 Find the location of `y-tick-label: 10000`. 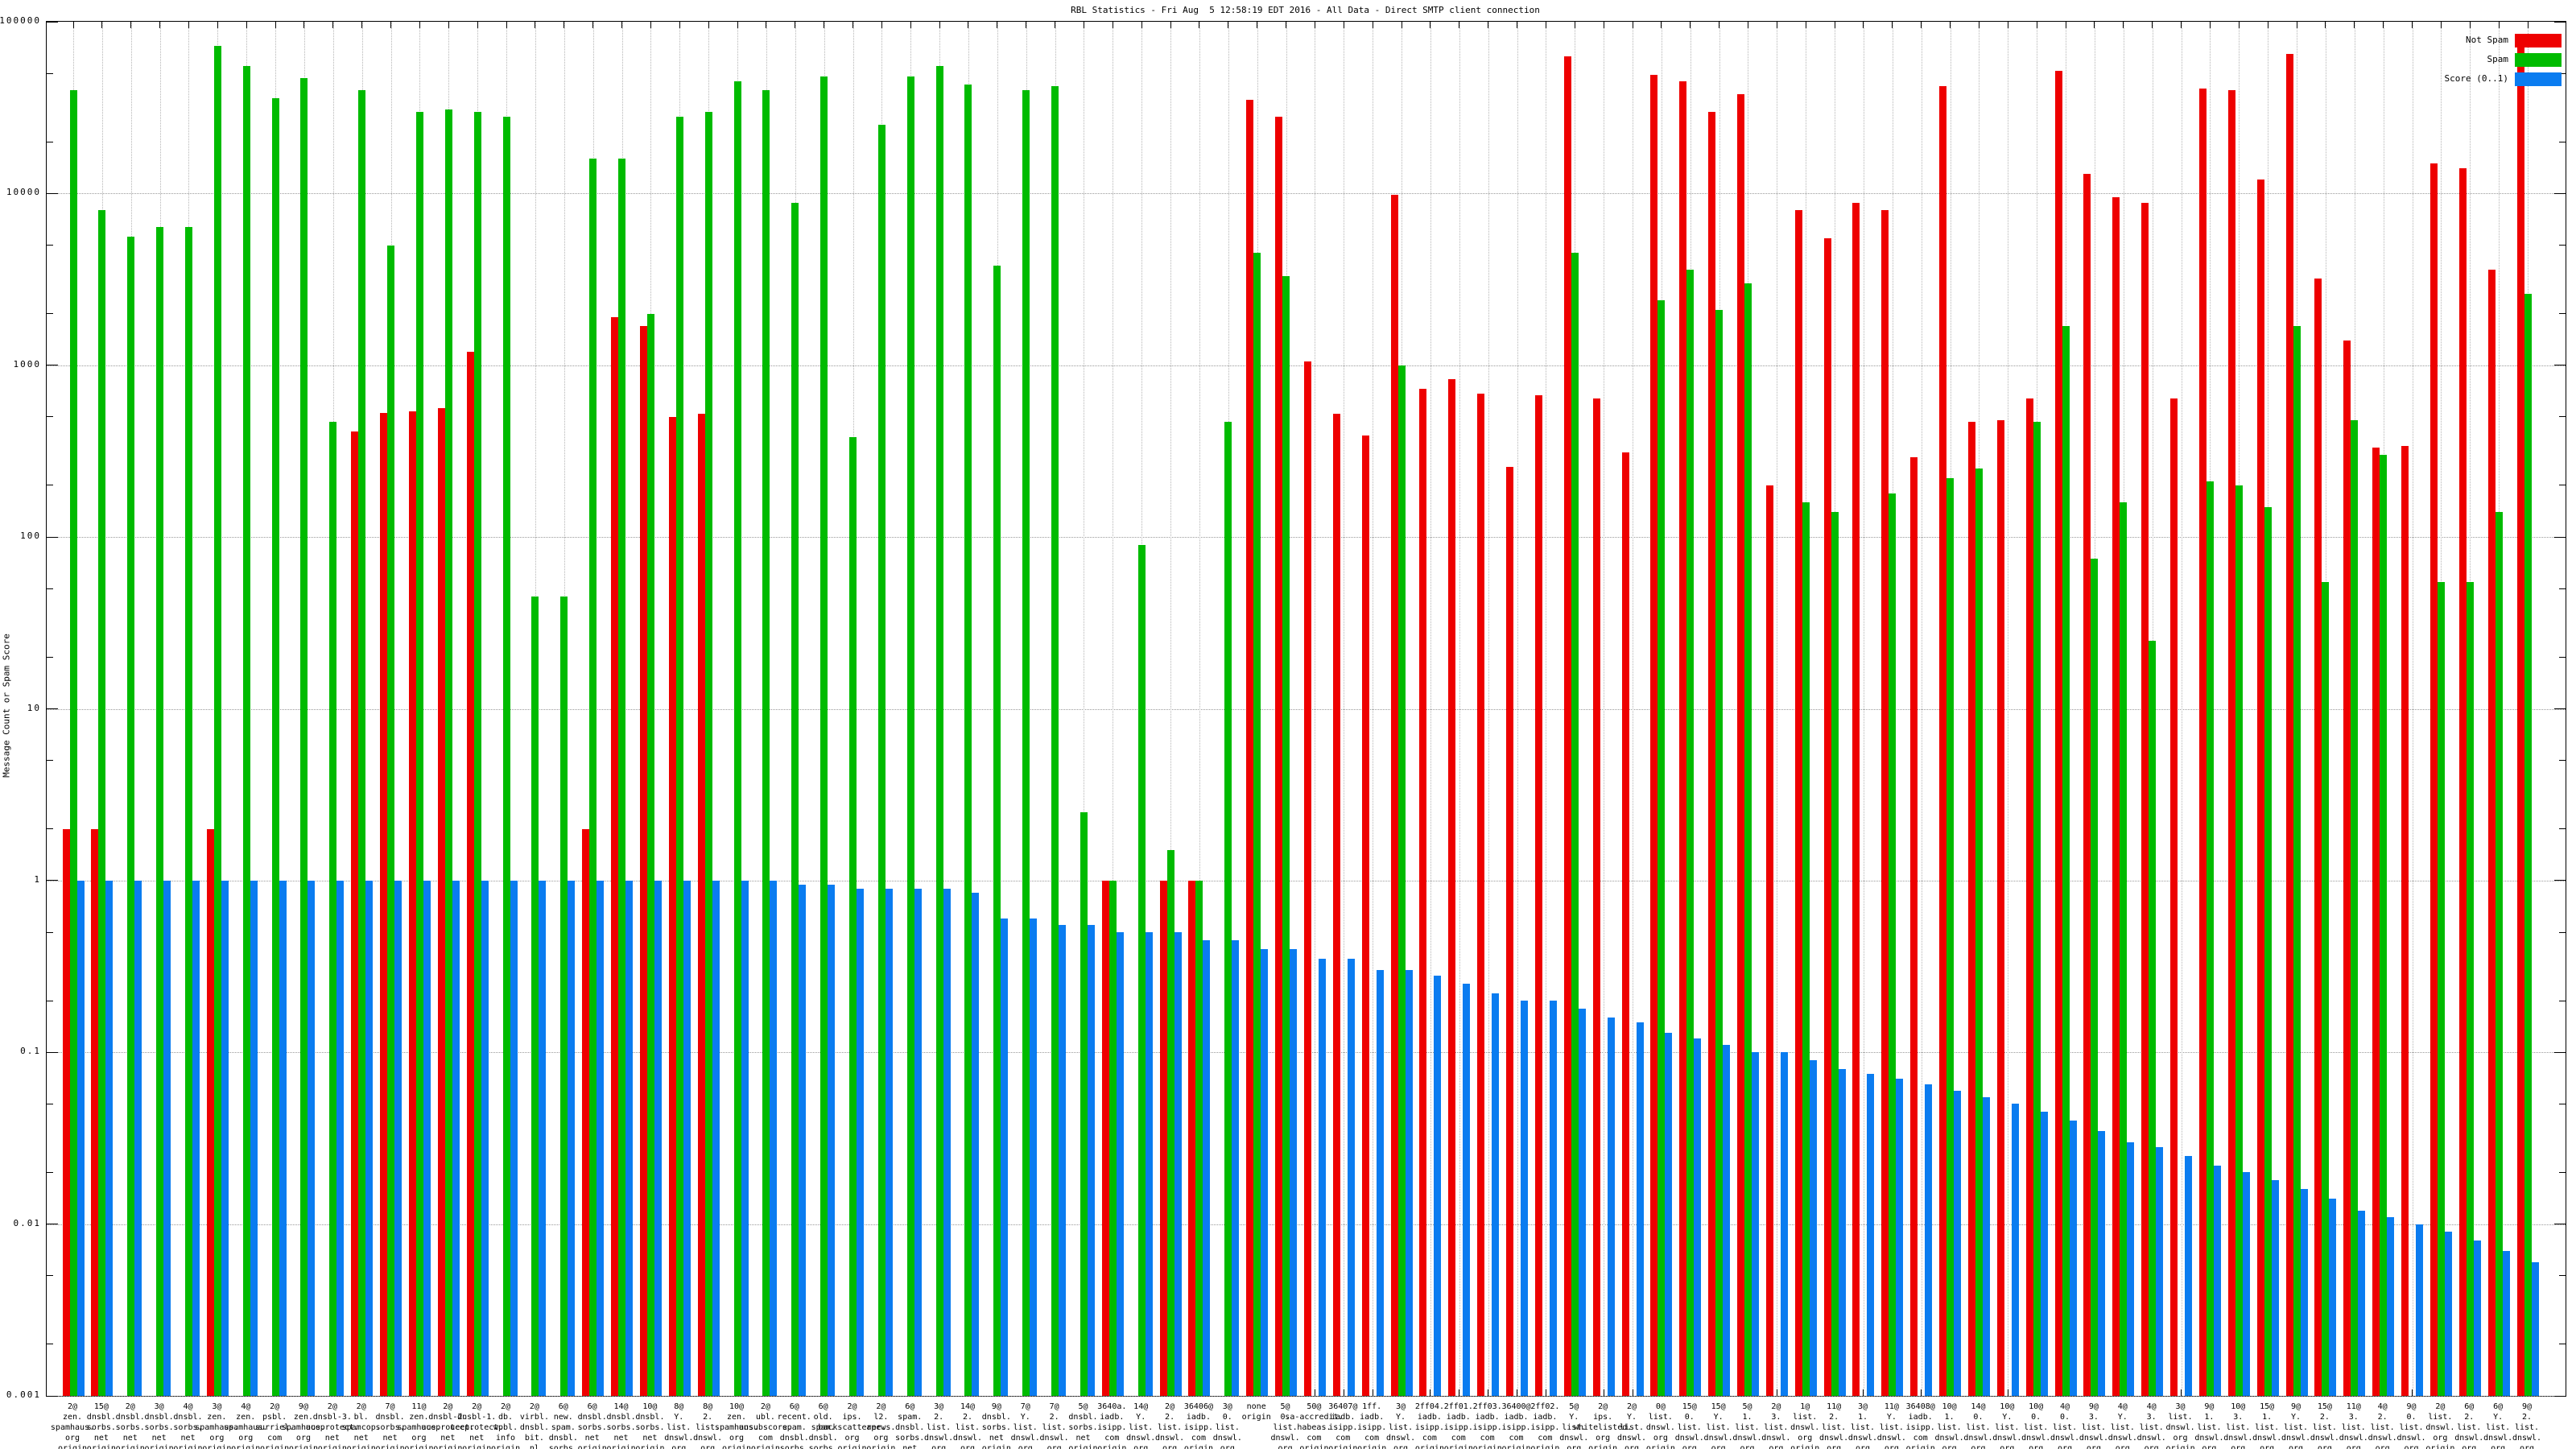

y-tick-label: 10000 is located at coordinates (23, 192).